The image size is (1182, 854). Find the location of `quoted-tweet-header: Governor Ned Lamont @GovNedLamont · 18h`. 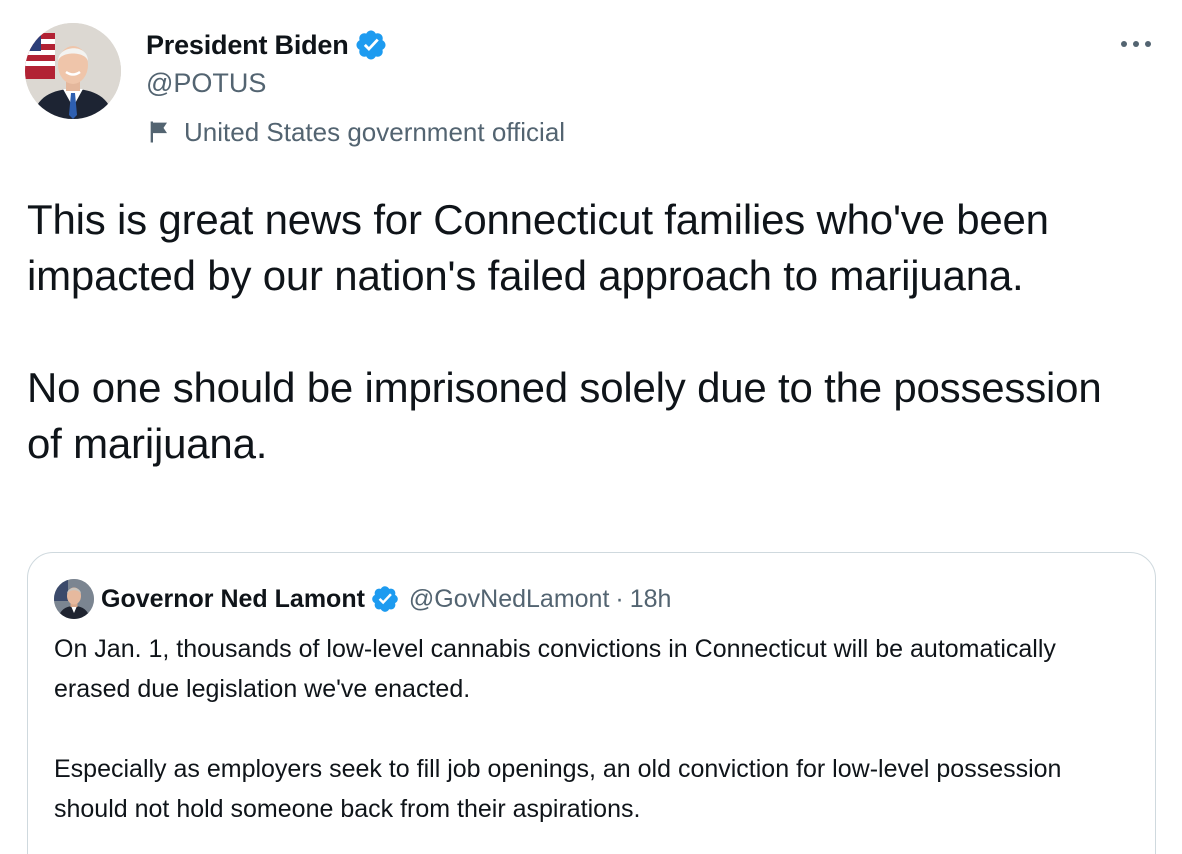

quoted-tweet-header: Governor Ned Lamont @GovNedLamont · 18h is located at coordinates (362, 599).